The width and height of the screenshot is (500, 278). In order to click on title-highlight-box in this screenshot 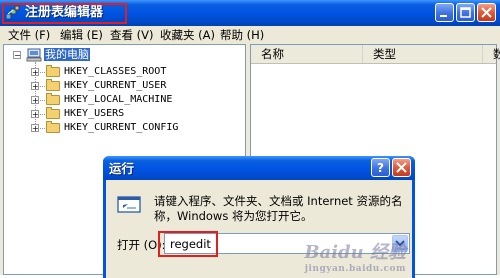, I will do `click(64, 13)`.